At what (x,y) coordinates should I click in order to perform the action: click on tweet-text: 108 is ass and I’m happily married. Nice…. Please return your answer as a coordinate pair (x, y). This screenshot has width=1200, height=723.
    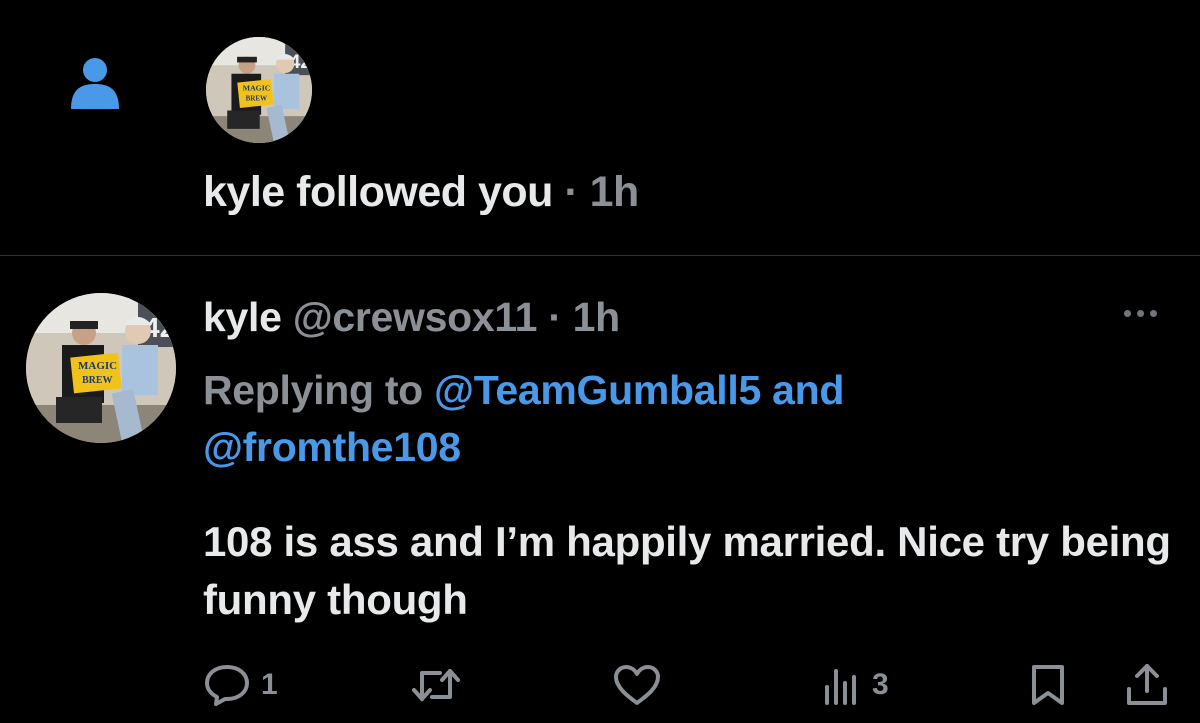
    Looking at the image, I should click on (687, 570).